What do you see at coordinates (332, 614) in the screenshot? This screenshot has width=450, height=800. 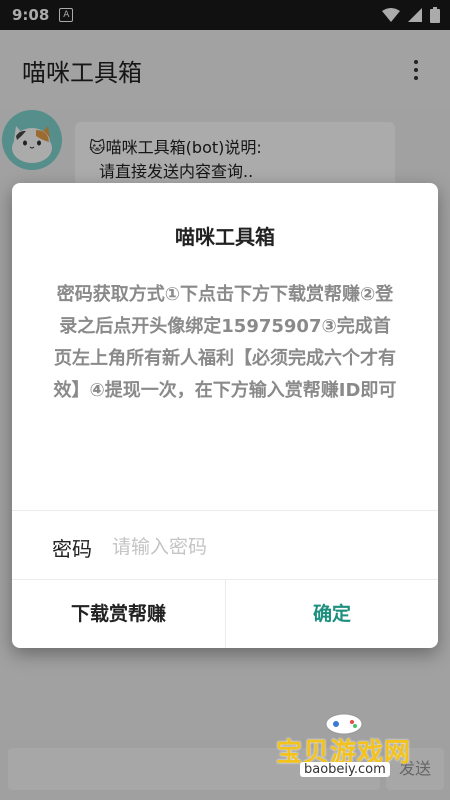 I see `confirm-button: 确定` at bounding box center [332, 614].